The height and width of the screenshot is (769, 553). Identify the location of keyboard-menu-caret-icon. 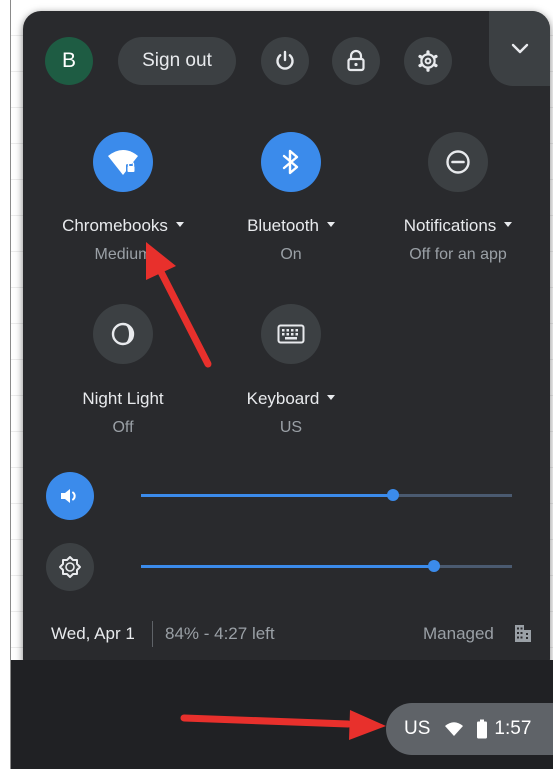
(331, 398).